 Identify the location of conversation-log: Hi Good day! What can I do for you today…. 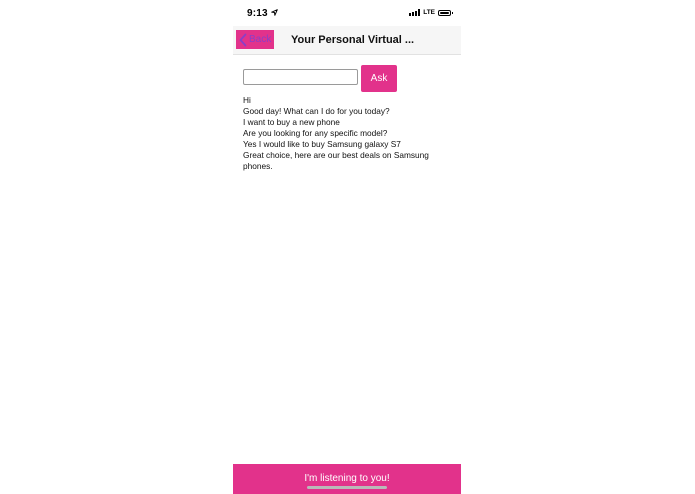
(348, 133).